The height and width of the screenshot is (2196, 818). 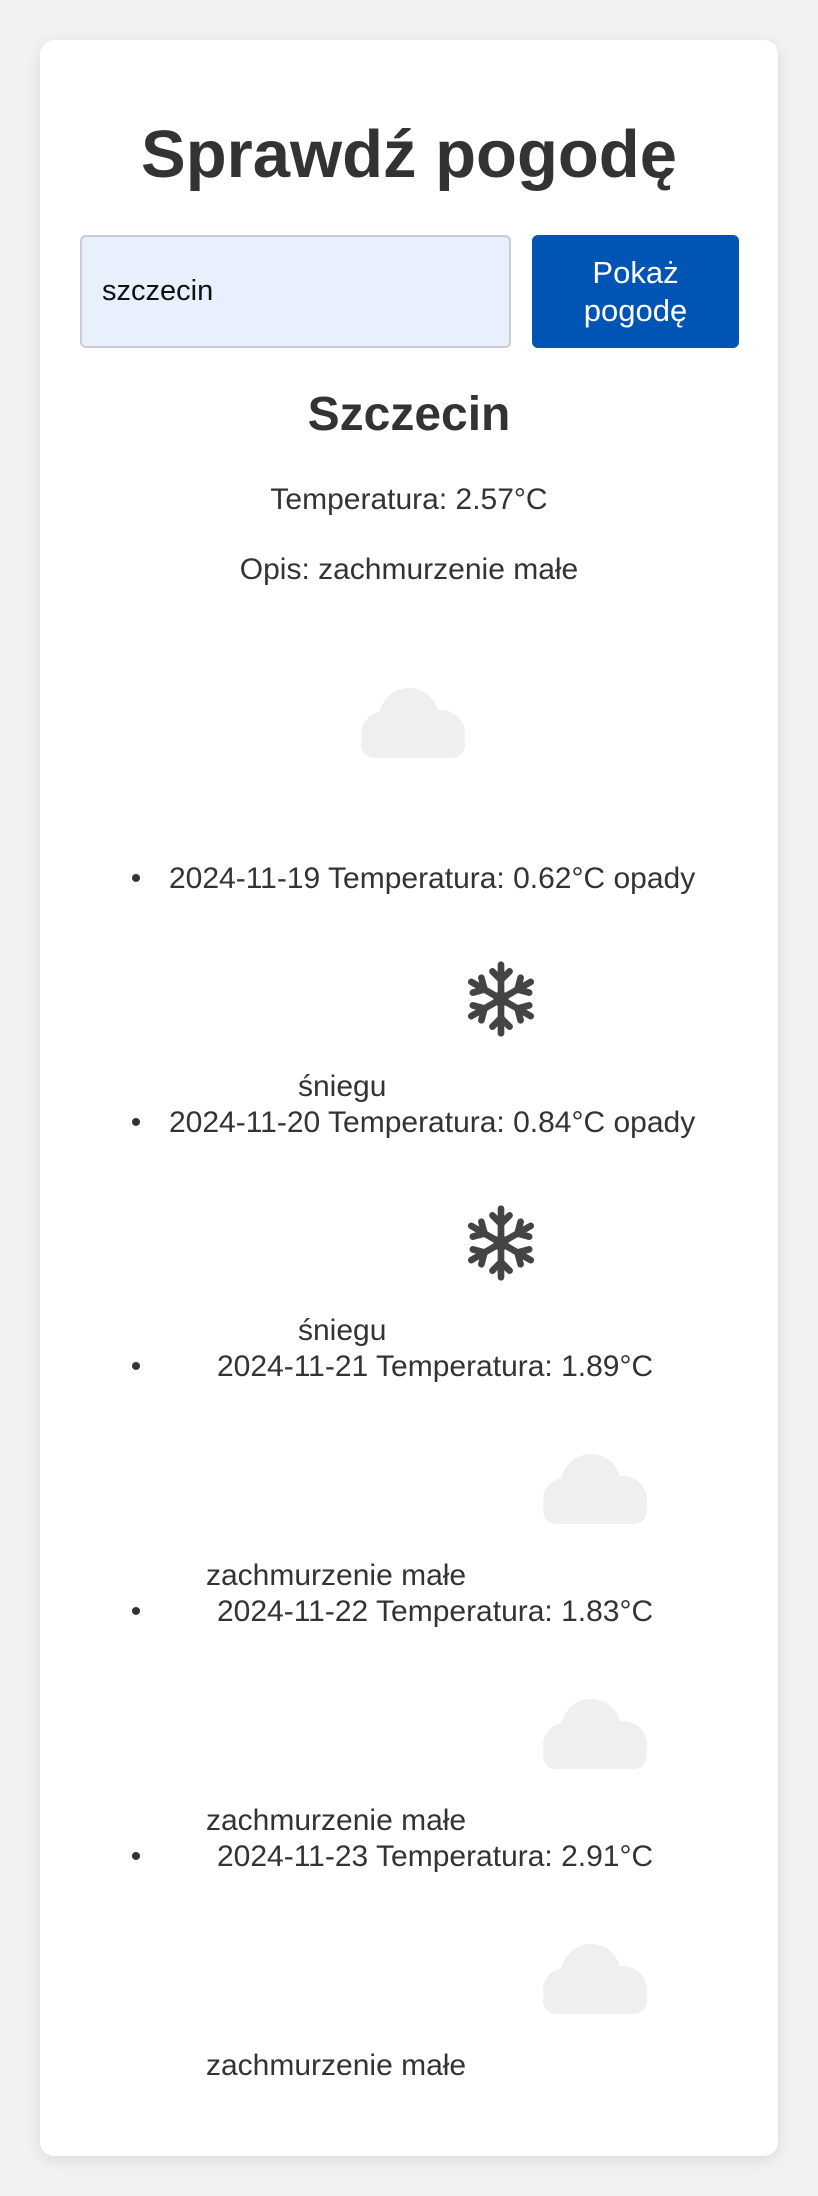 What do you see at coordinates (432, 1122) in the screenshot?
I see `forecast-day-line: 2024-11-20 Temperatura: 0.84°C opady` at bounding box center [432, 1122].